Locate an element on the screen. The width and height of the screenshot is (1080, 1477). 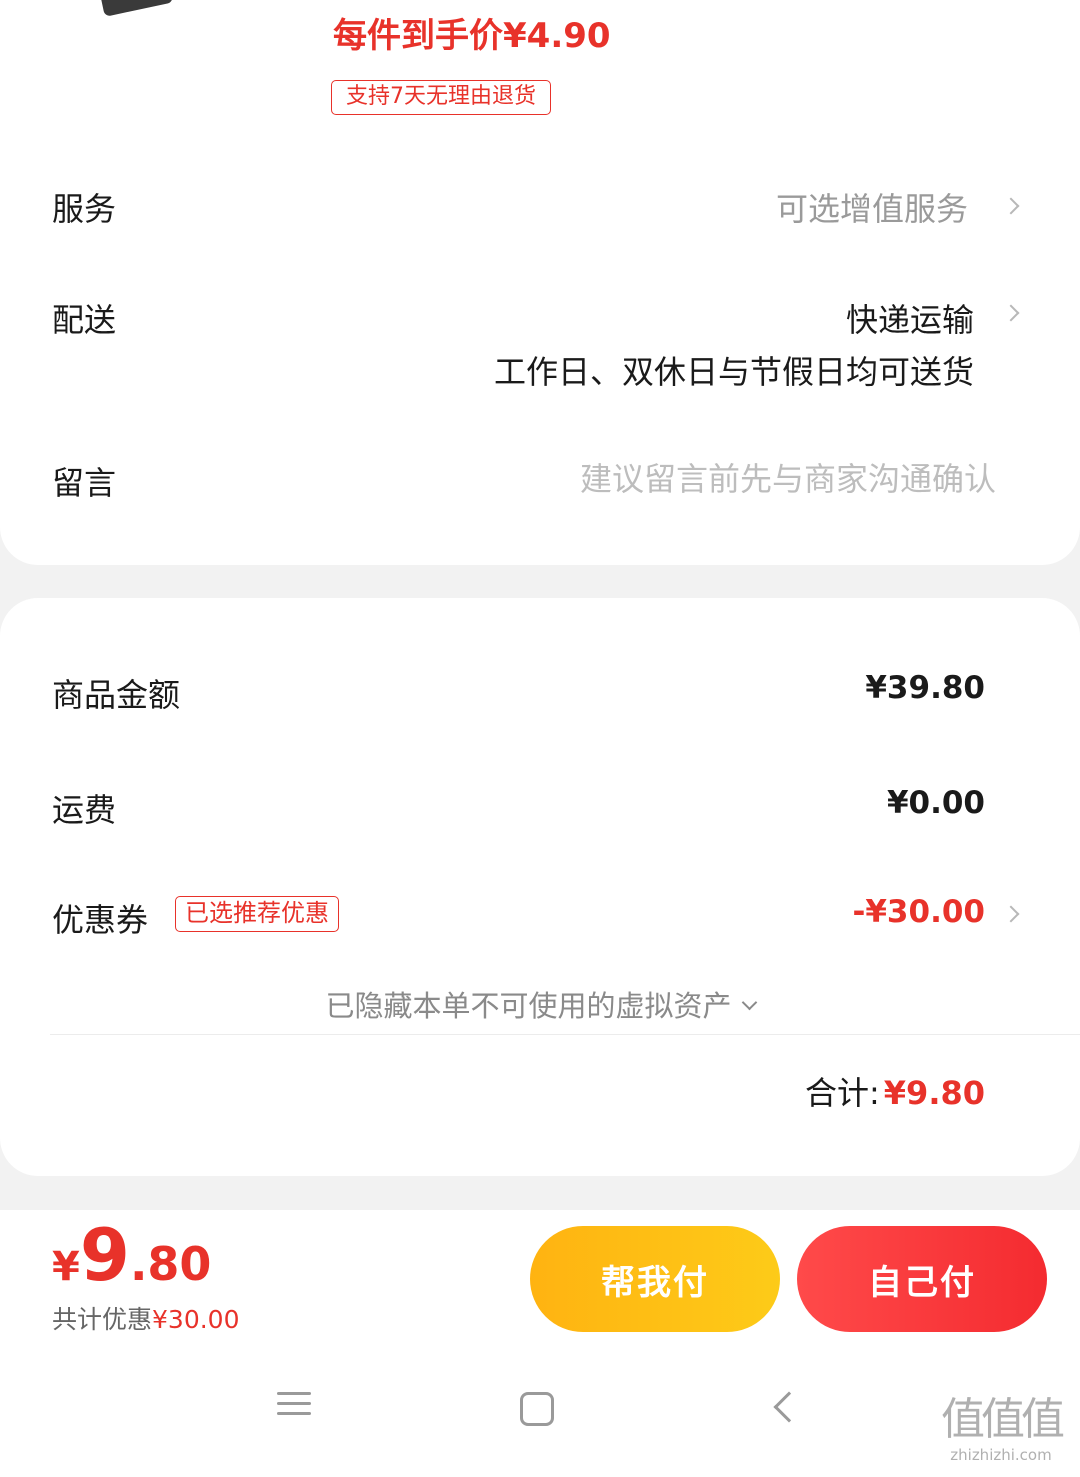
menu-icon is located at coordinates (294, 1410).